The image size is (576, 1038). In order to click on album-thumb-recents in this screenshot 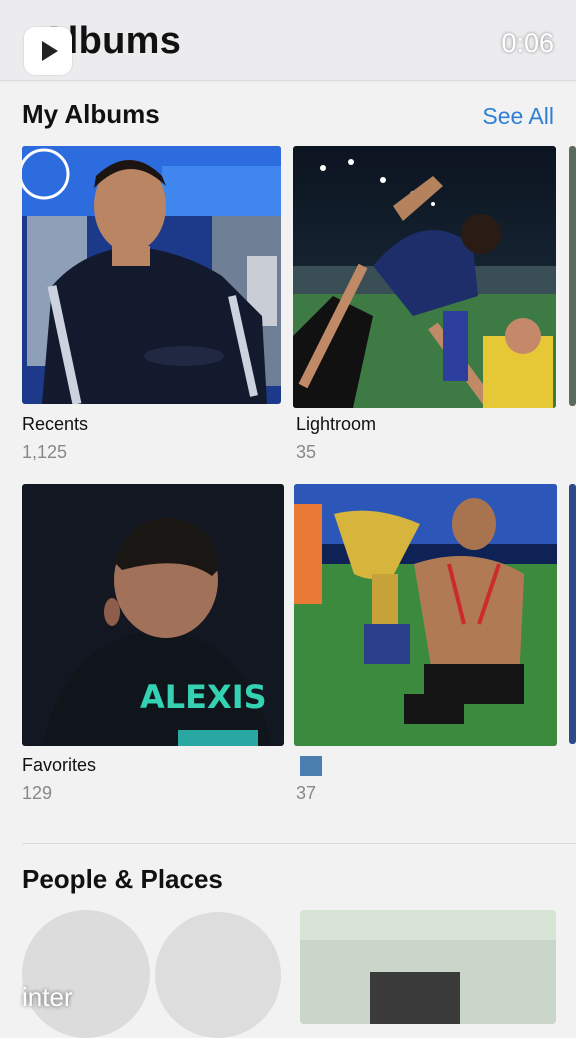, I will do `click(151, 275)`.